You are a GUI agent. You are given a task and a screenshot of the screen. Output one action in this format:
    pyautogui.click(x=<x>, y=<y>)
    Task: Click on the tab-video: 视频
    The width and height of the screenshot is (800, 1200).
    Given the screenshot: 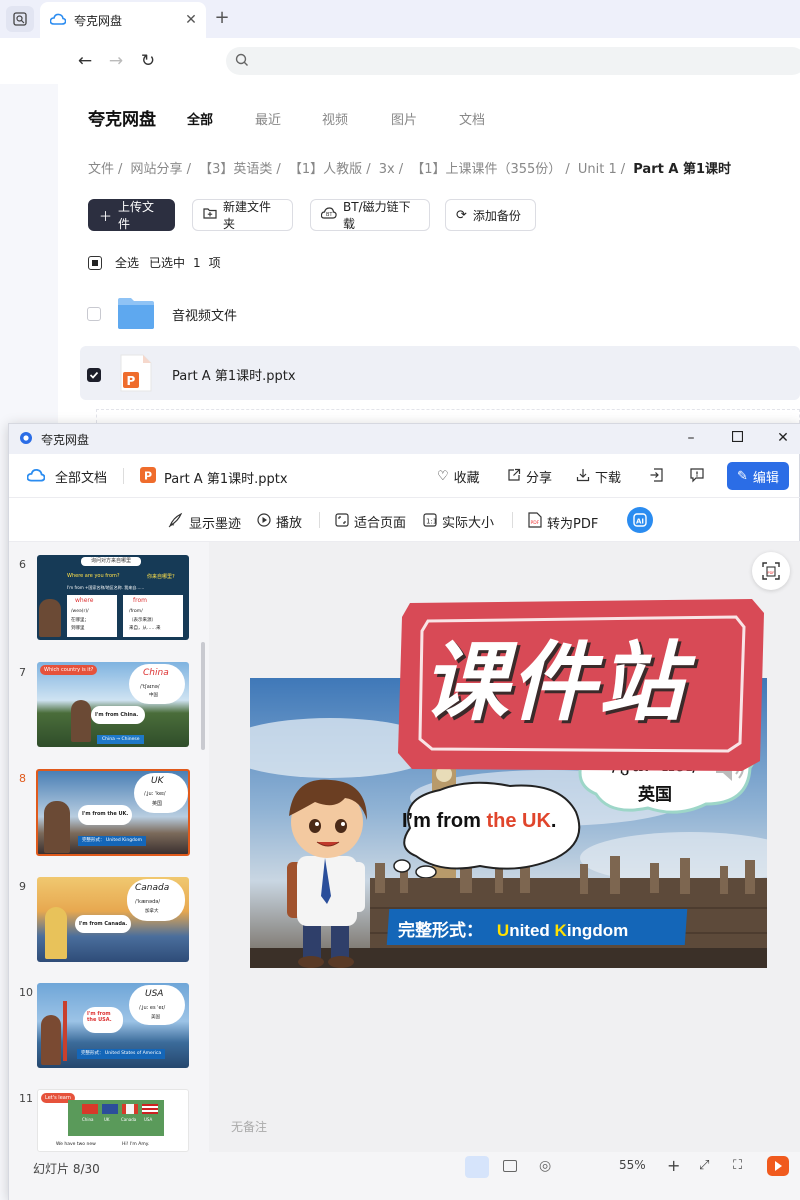 What is the action you would take?
    pyautogui.click(x=335, y=118)
    